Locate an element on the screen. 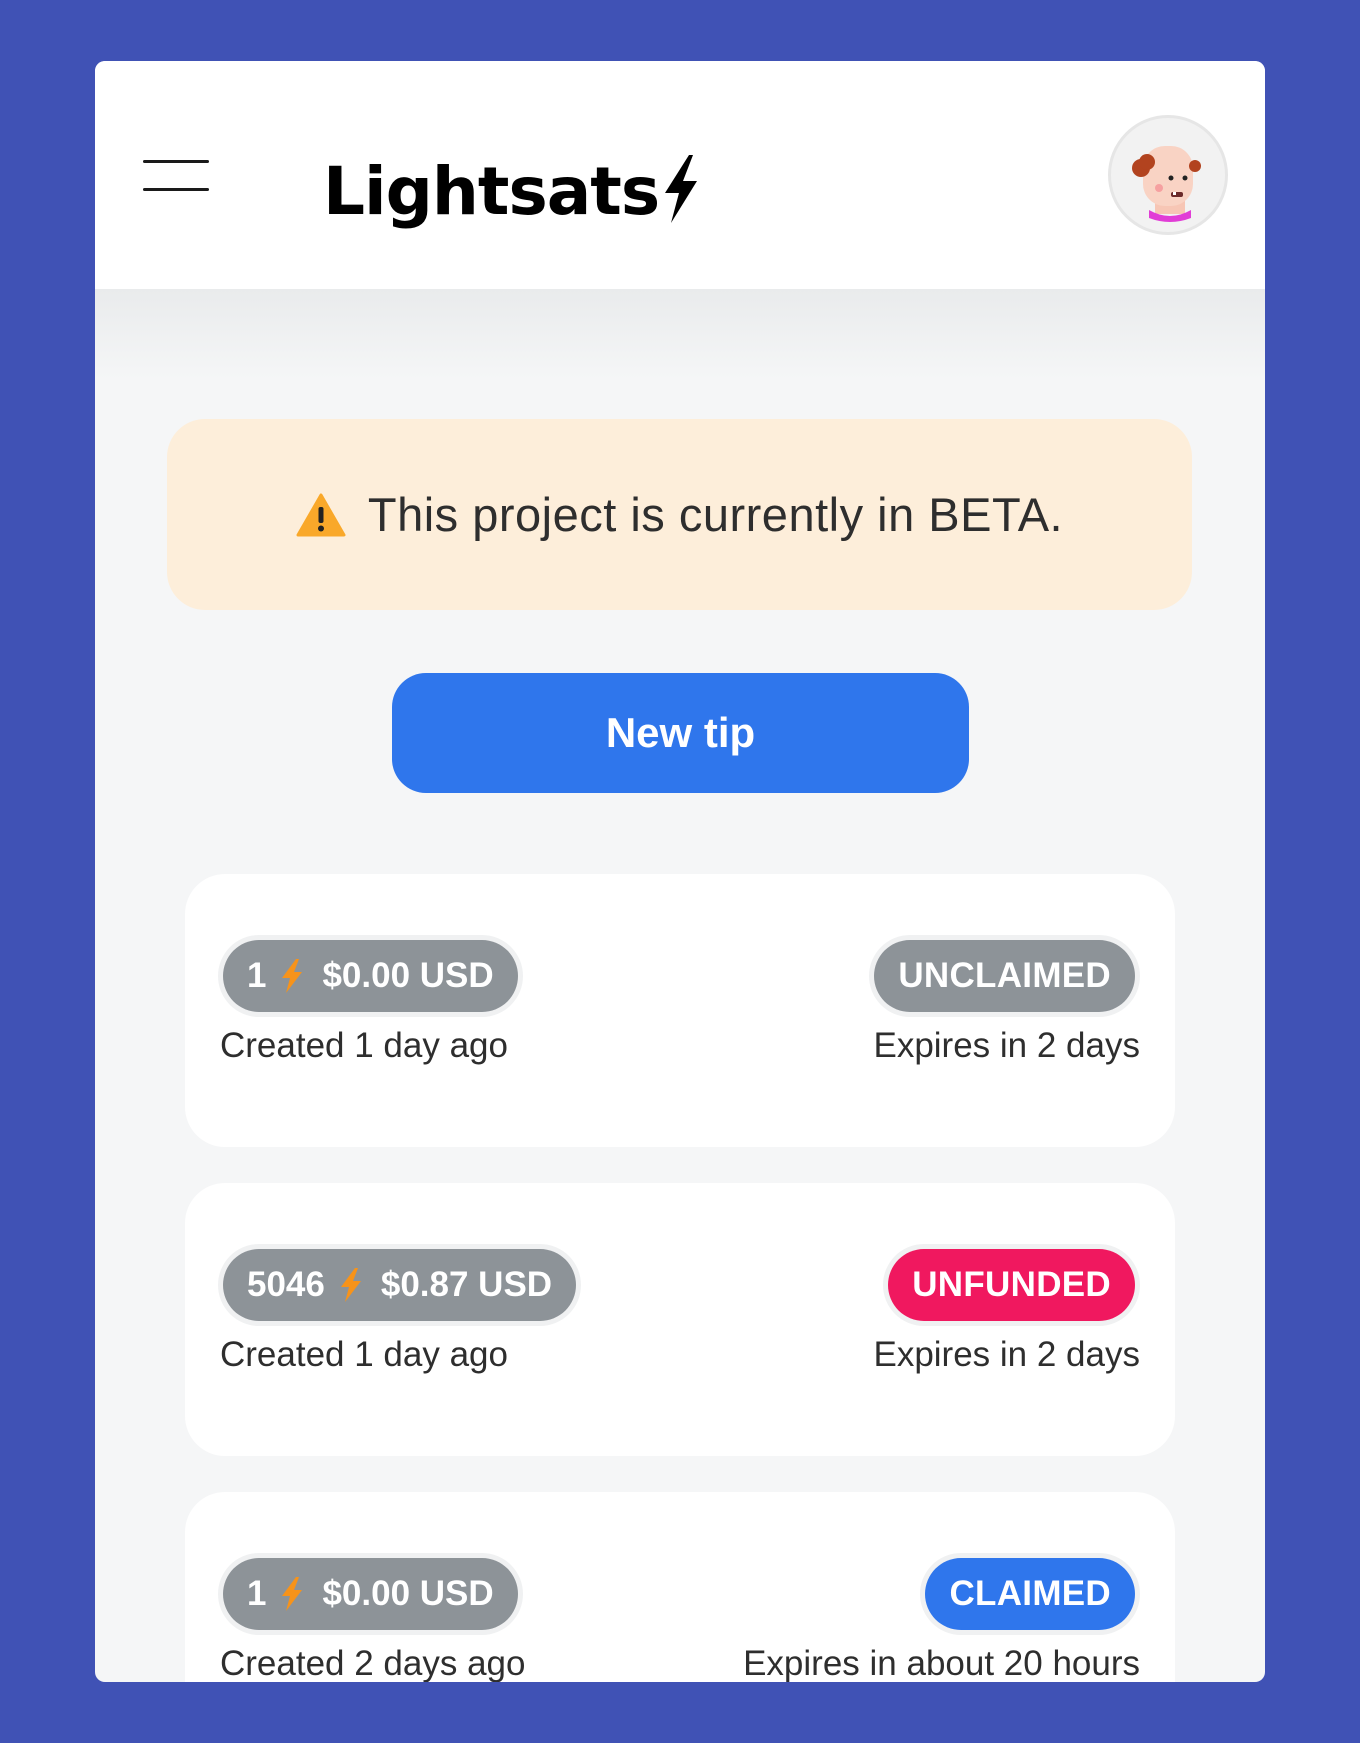 The image size is (1360, 1743). warning-icon is located at coordinates (321, 514).